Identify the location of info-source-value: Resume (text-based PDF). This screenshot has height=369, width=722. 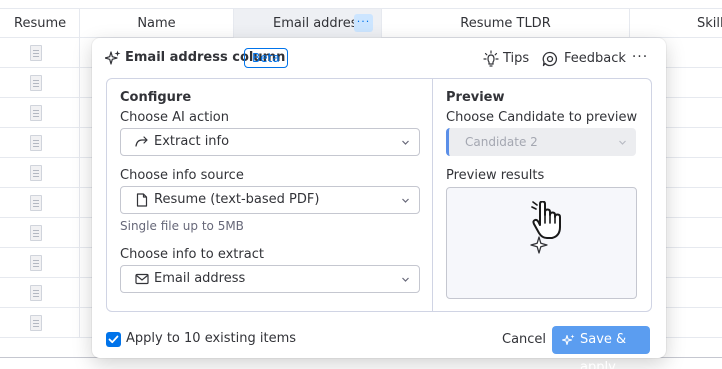
(237, 199).